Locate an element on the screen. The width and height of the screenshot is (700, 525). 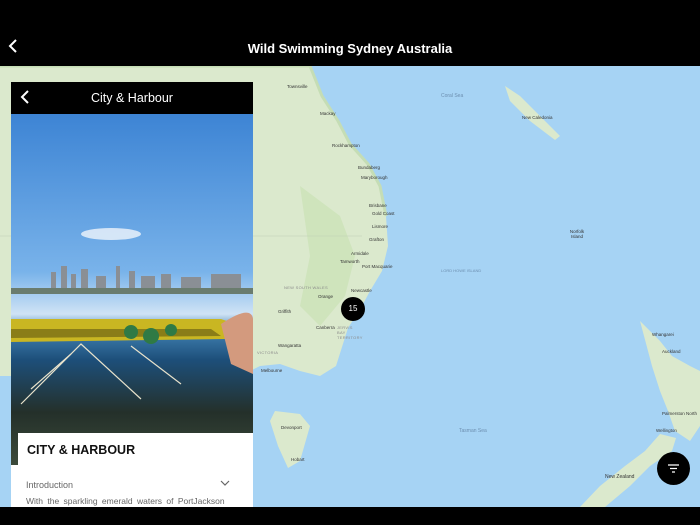
filter-button is located at coordinates (673, 468).